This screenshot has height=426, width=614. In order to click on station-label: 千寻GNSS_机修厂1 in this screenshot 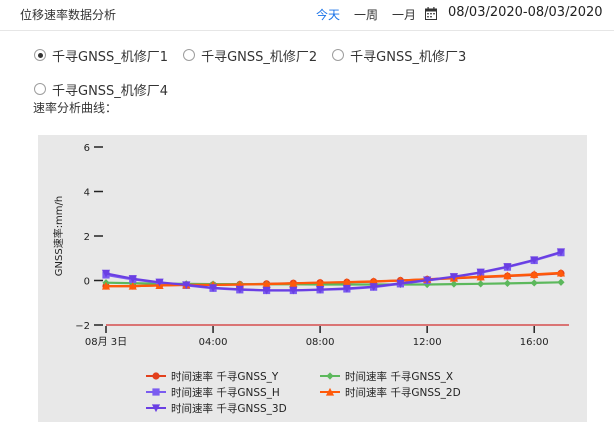, I will do `click(110, 57)`.